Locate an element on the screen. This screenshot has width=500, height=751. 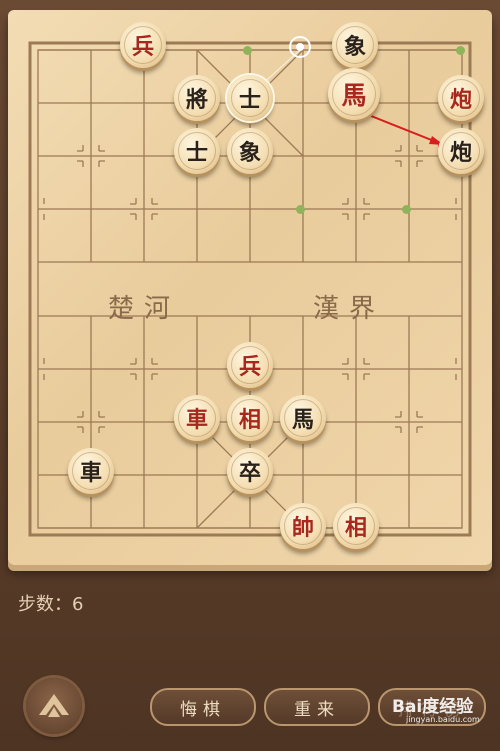
up-arrow-icon is located at coordinates (54, 705).